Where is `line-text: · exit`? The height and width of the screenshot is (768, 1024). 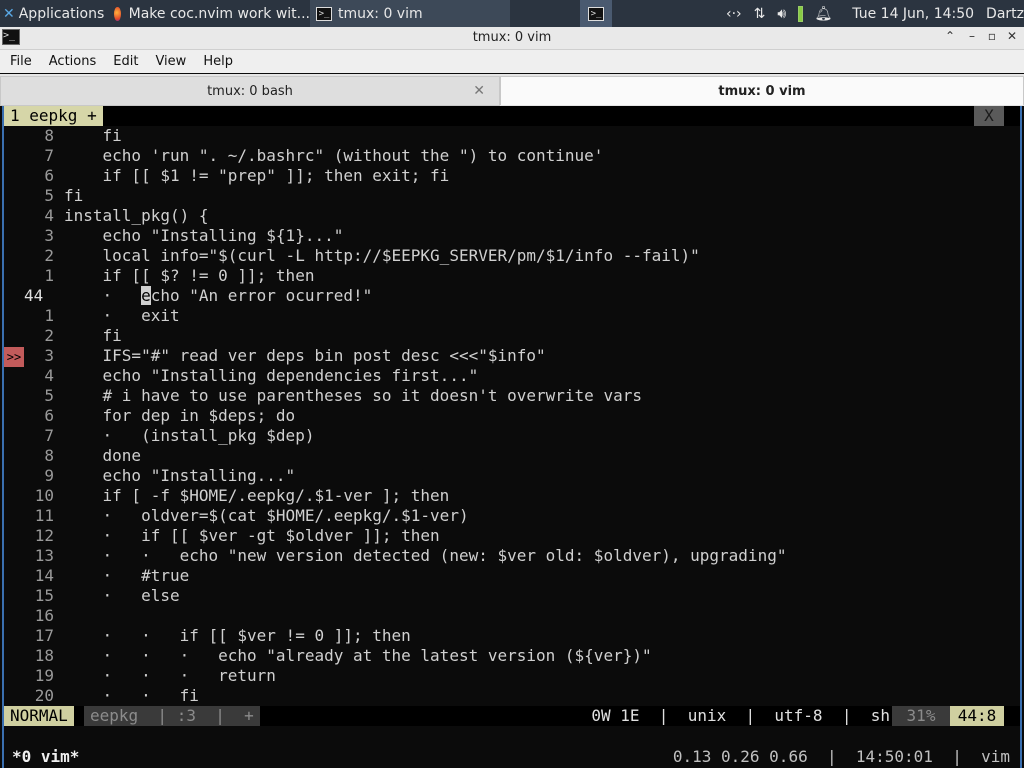 line-text: · exit is located at coordinates (122, 315).